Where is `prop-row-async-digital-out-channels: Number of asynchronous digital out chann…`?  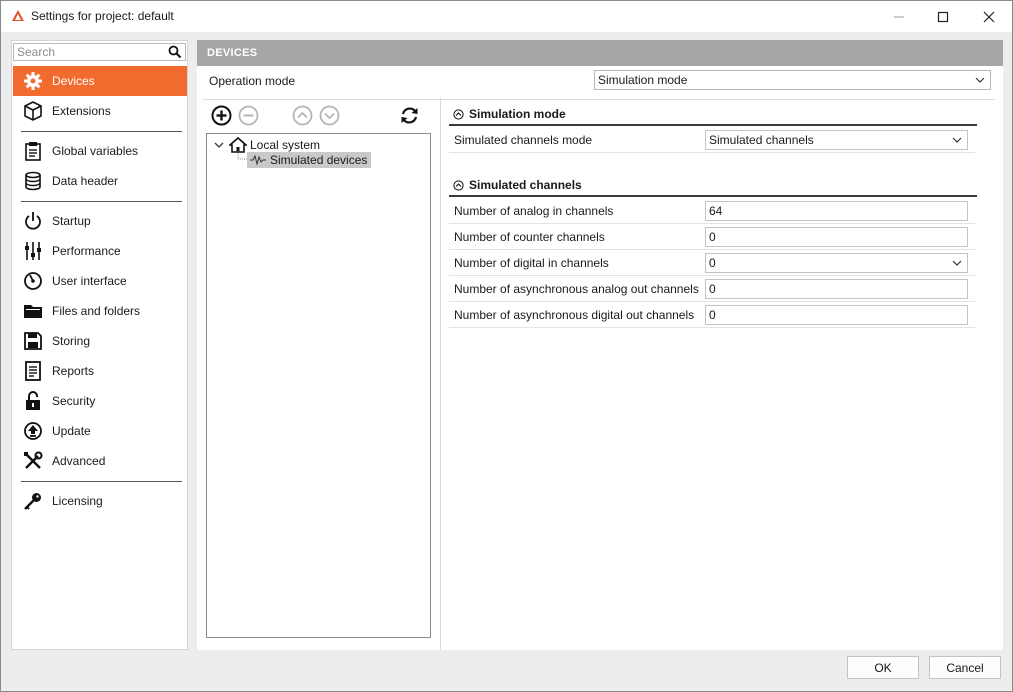 prop-row-async-digital-out-channels: Number of asynchronous digital out chann… is located at coordinates (712, 315).